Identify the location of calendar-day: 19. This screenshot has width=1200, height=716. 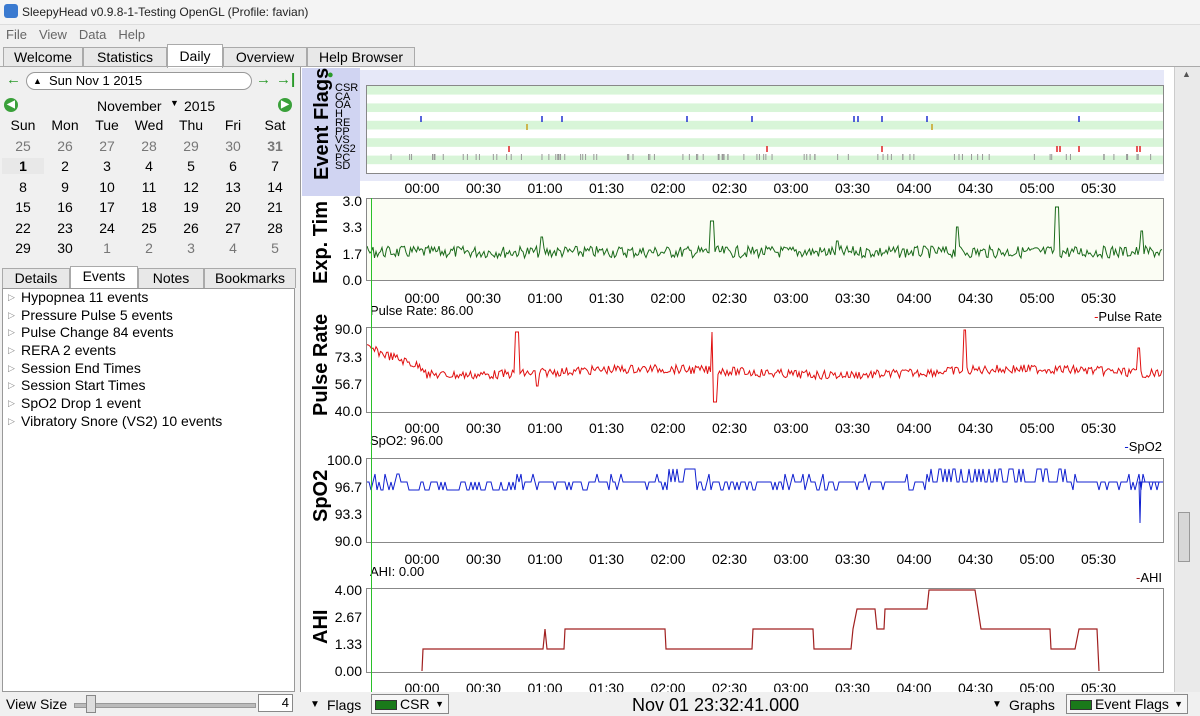
(191, 207).